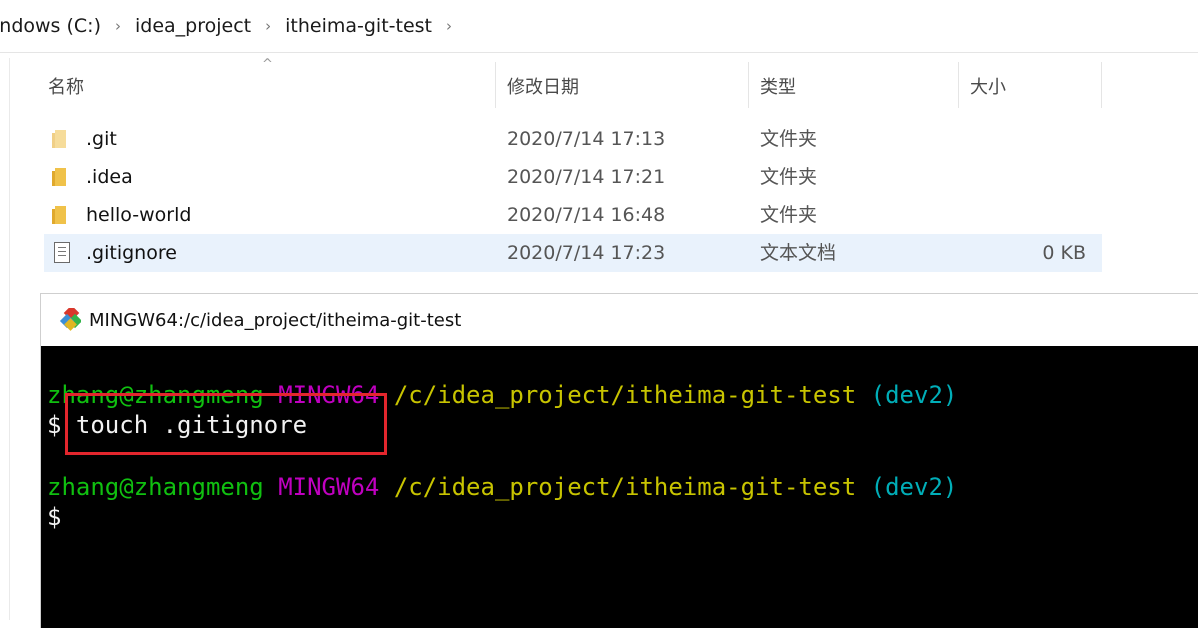 The width and height of the screenshot is (1198, 628). I want to click on file-name: .git, so click(101, 139).